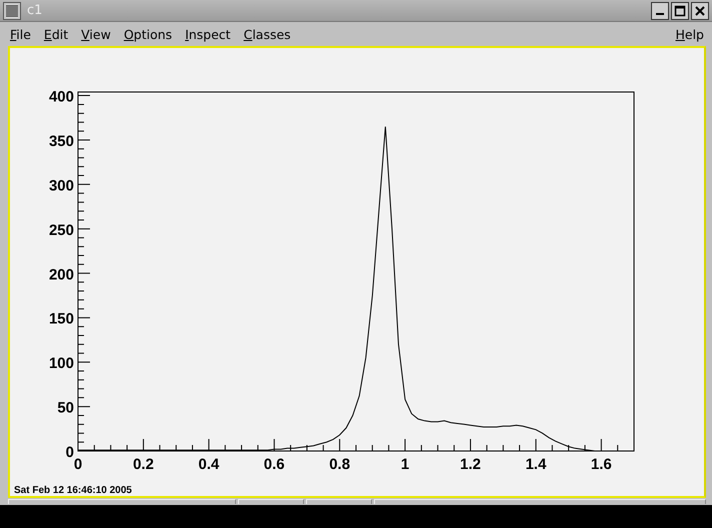 The height and width of the screenshot is (528, 712). Describe the element at coordinates (73, 490) in the screenshot. I see `timestamp: Sat Feb 12 16:46:10 2005` at that location.